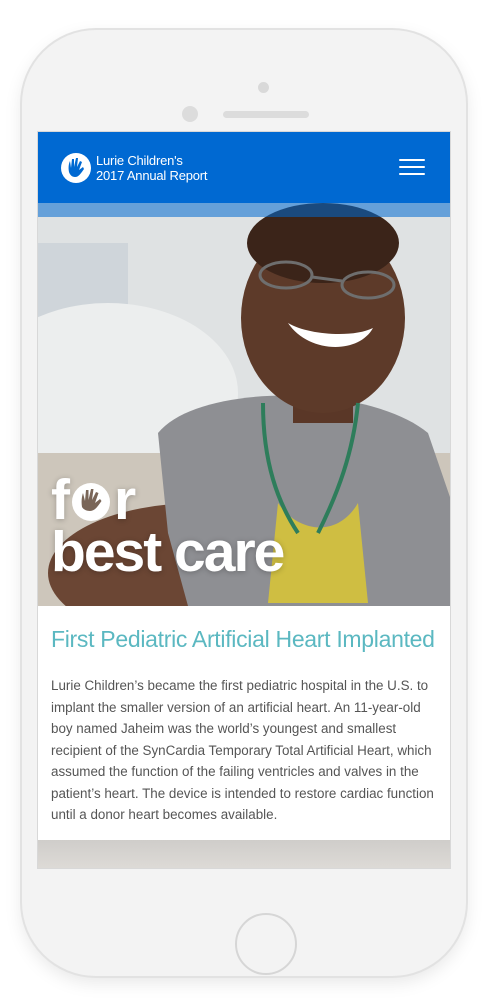  What do you see at coordinates (139, 160) in the screenshot?
I see `brand-name: Lurie Children's` at bounding box center [139, 160].